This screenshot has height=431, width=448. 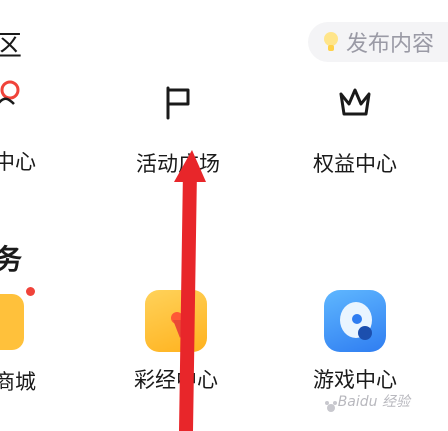 What do you see at coordinates (178, 130) in the screenshot?
I see `grid-item-activity-square: 活动广场` at bounding box center [178, 130].